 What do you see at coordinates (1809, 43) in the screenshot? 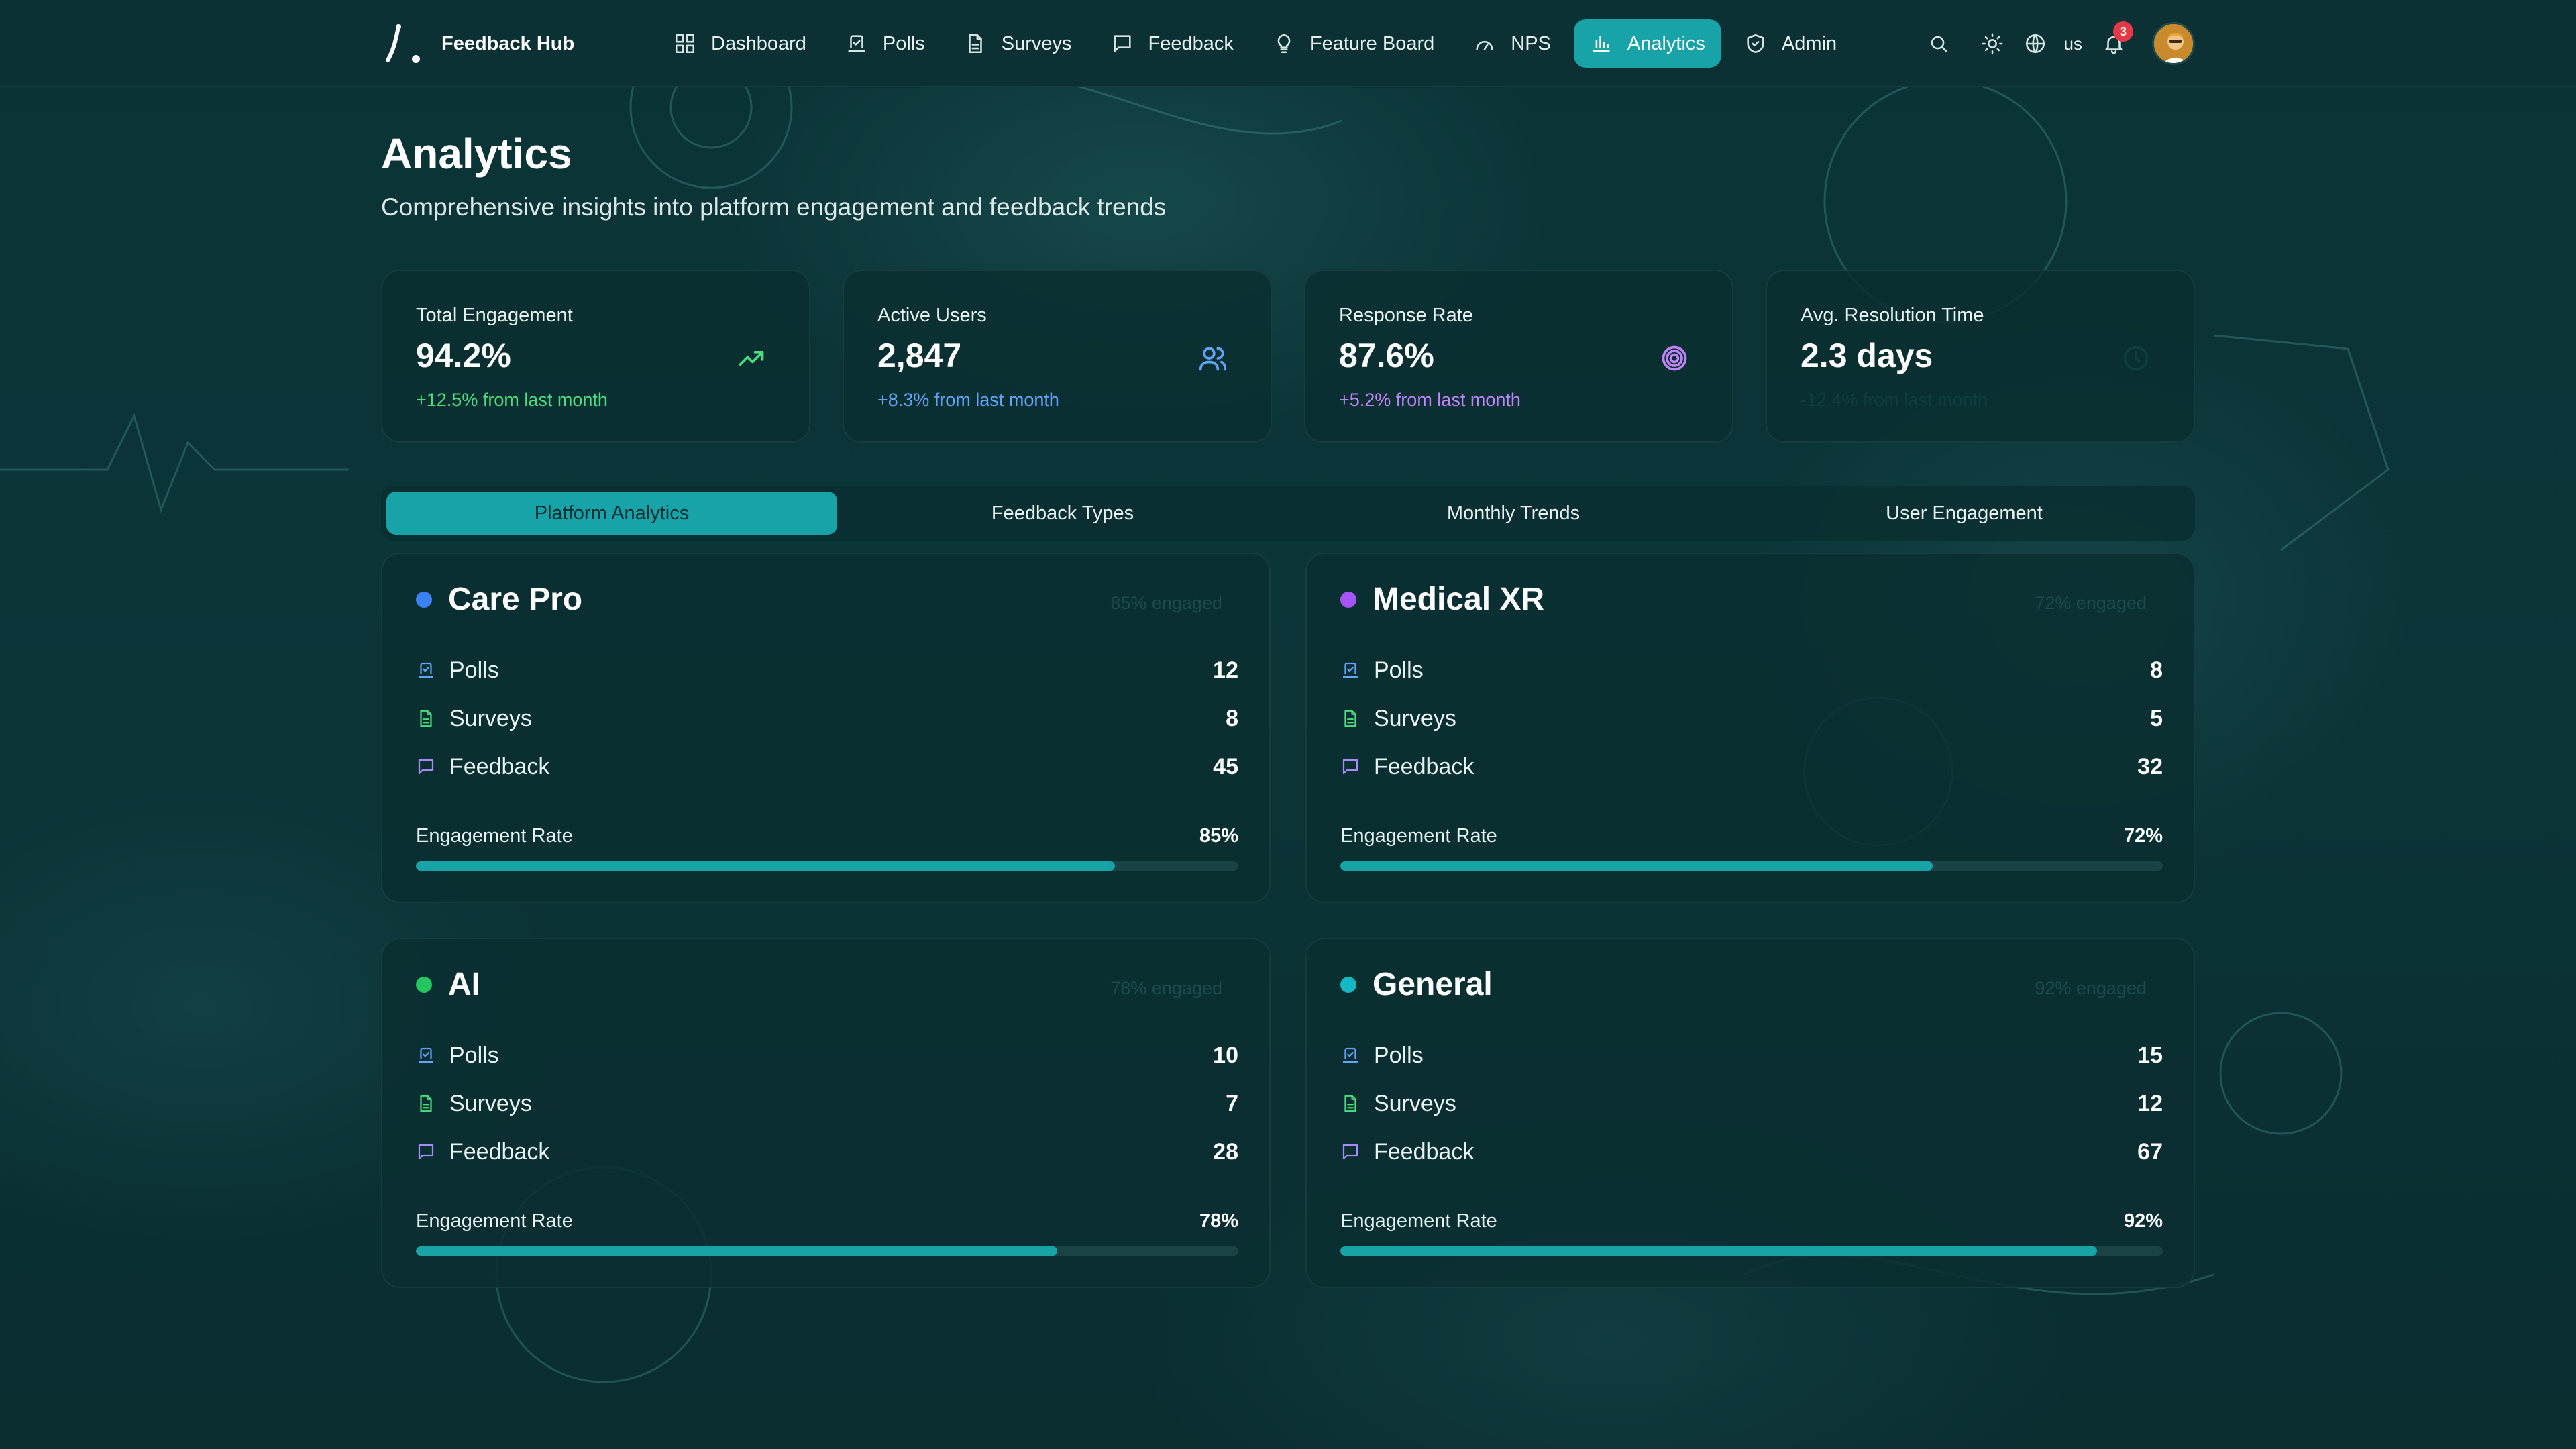
I see `nav-item-label: Admin` at bounding box center [1809, 43].